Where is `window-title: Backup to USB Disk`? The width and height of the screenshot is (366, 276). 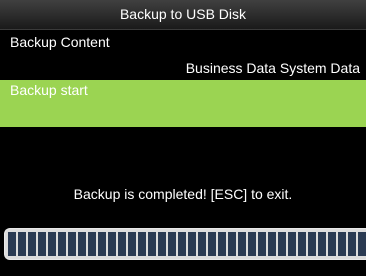 window-title: Backup to USB Disk is located at coordinates (183, 14).